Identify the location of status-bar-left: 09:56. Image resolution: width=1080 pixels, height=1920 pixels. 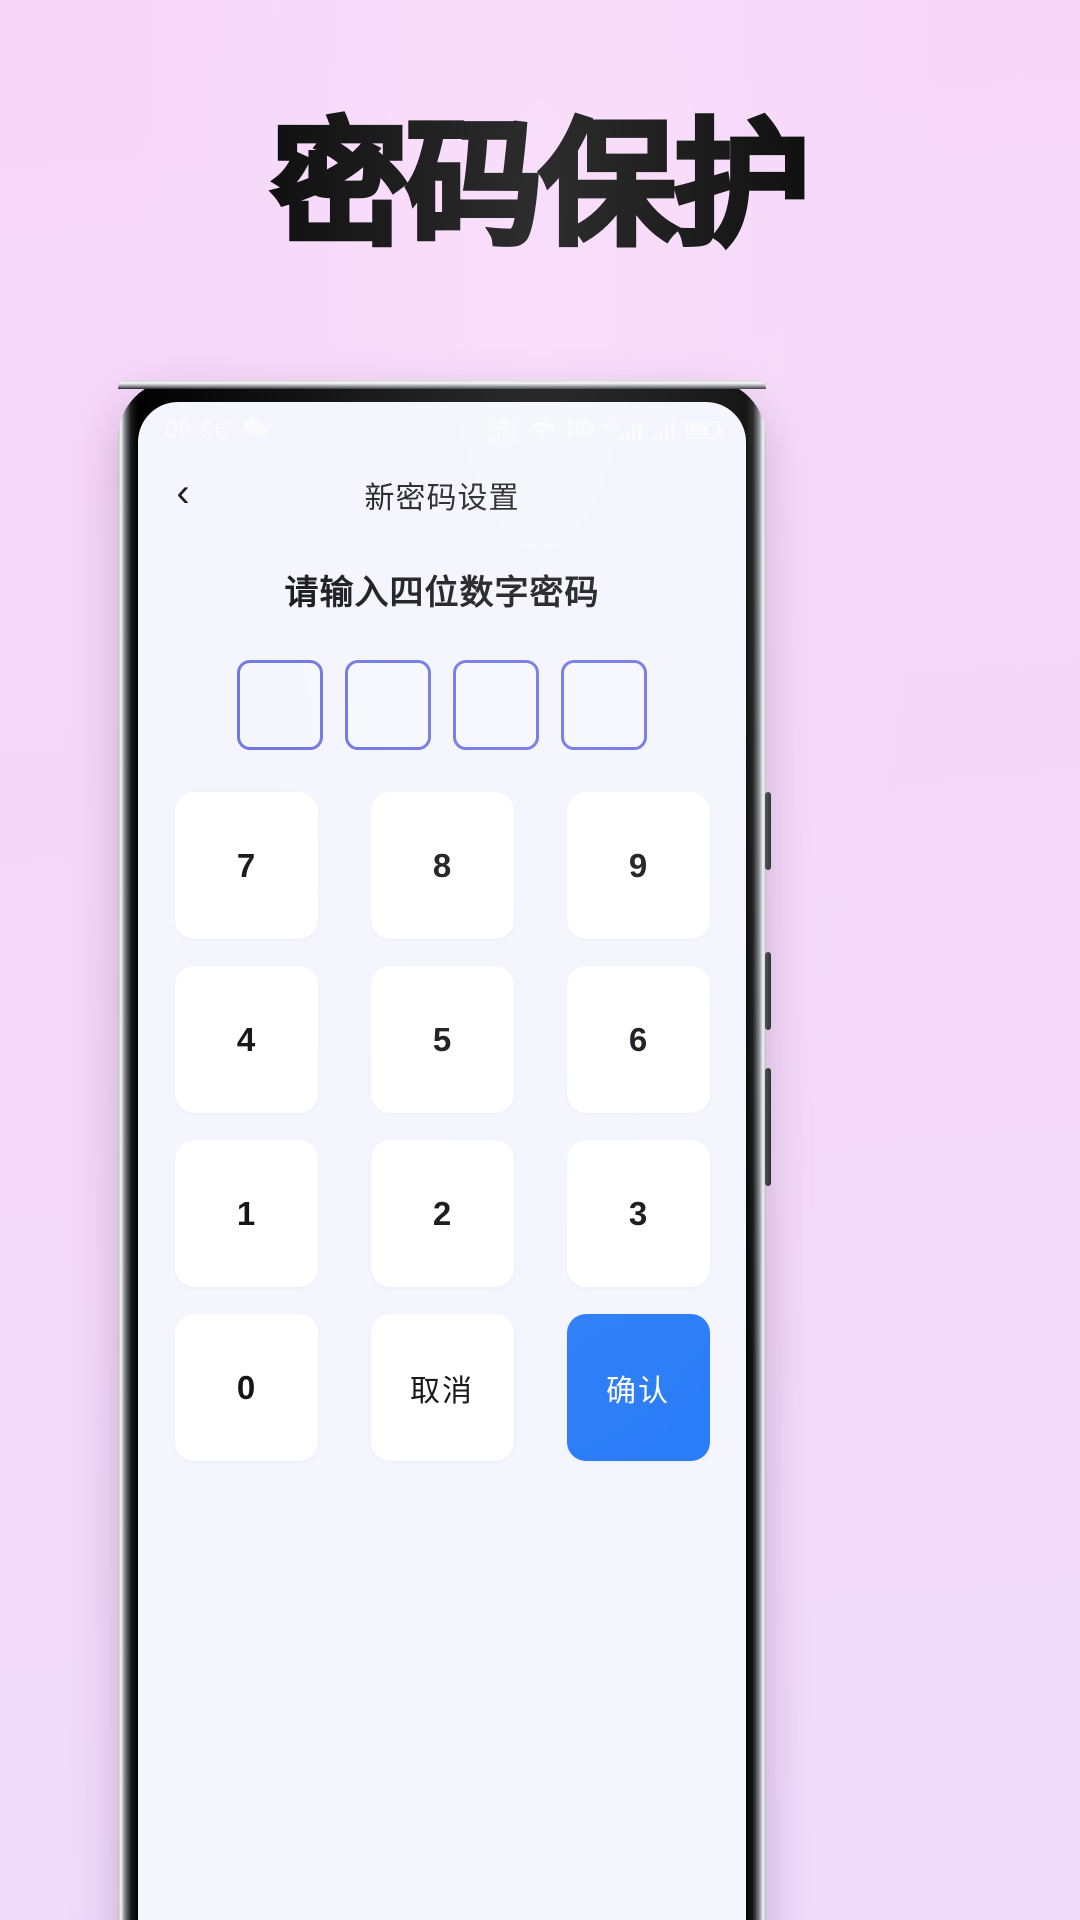
(216, 430).